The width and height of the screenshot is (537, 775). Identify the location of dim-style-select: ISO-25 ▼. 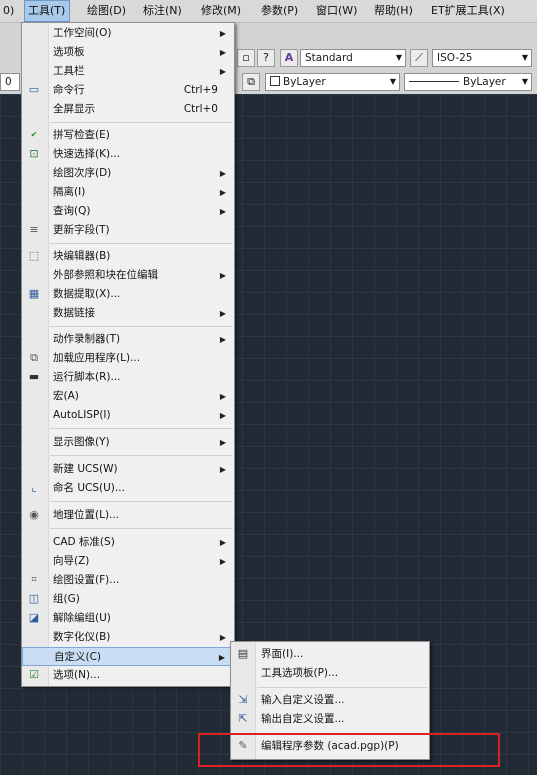
(482, 58).